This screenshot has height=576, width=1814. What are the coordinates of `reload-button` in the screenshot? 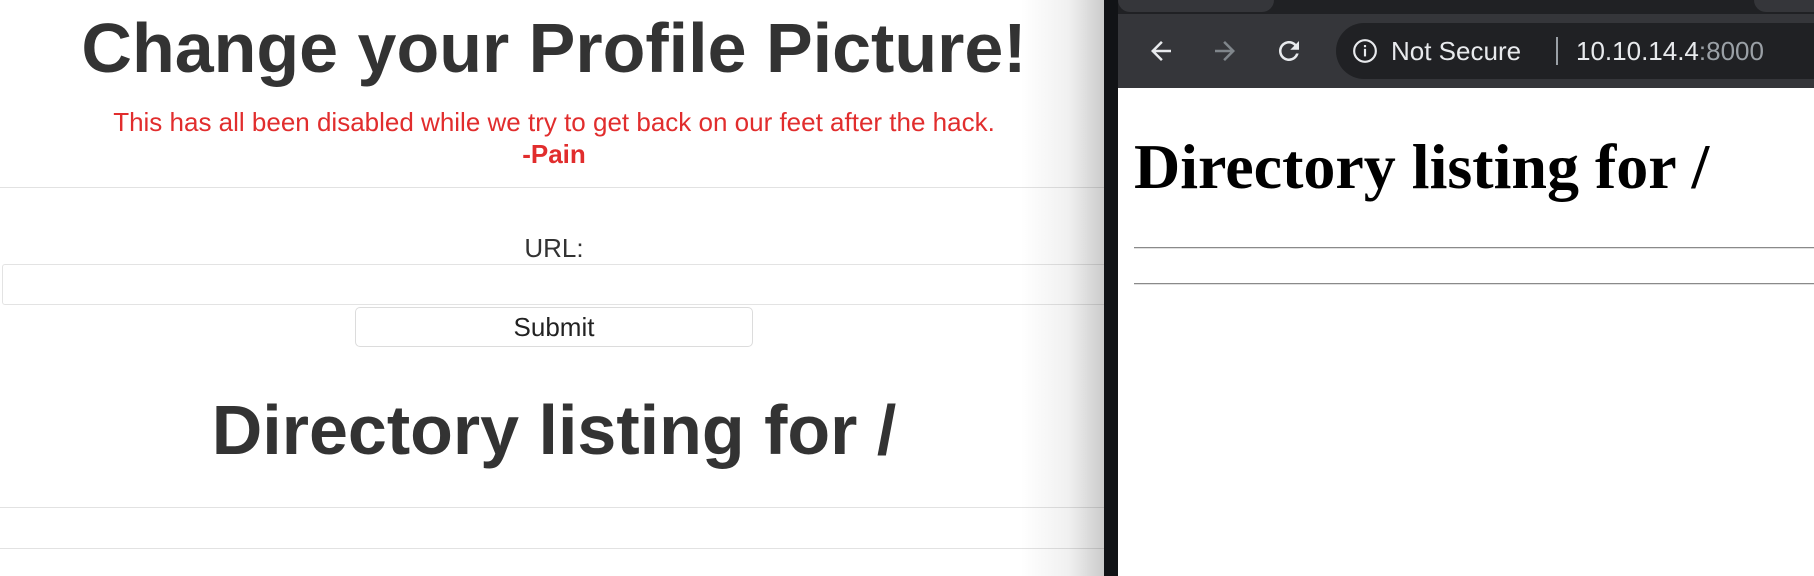 It's located at (1289, 51).